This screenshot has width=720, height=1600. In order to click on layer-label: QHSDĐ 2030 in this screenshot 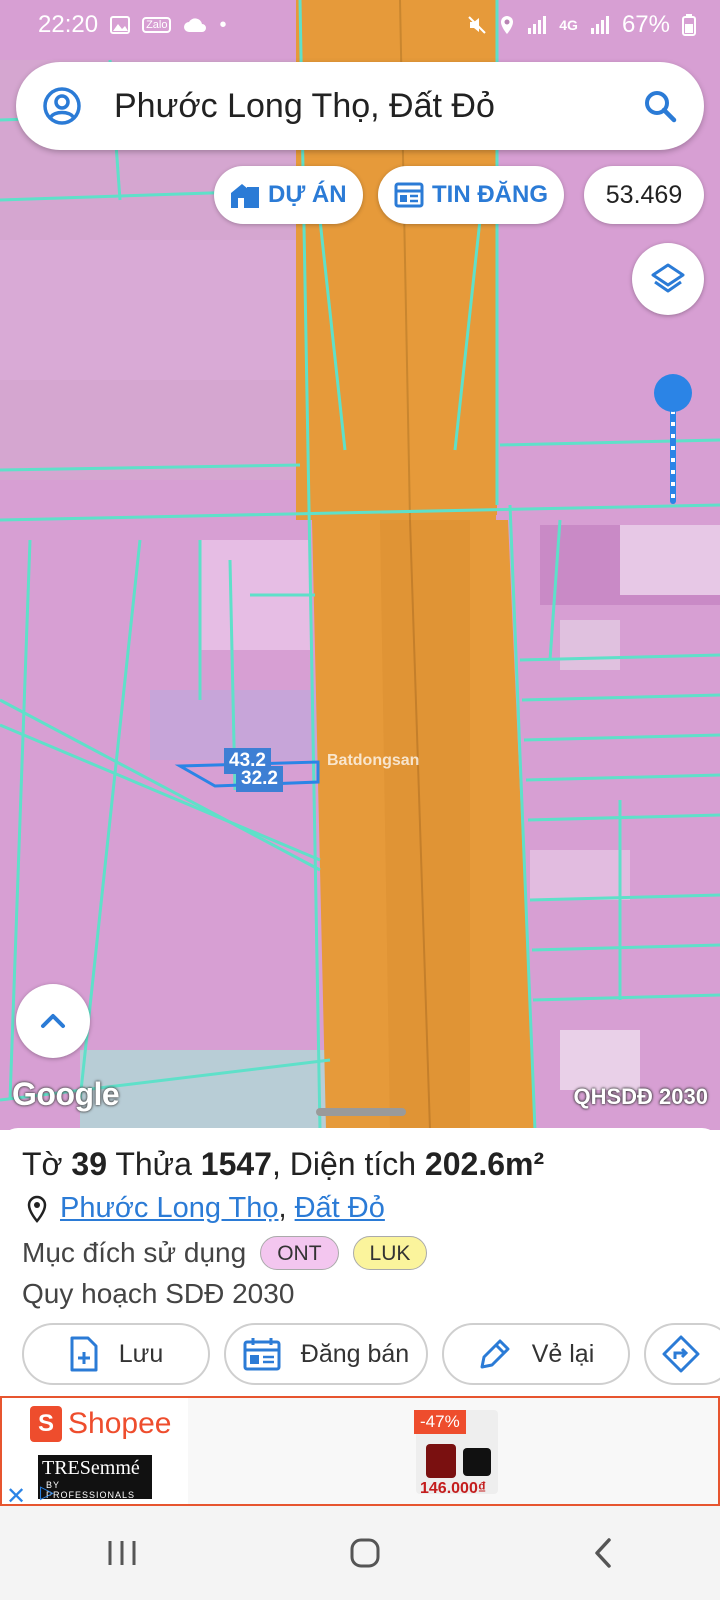, I will do `click(640, 1096)`.